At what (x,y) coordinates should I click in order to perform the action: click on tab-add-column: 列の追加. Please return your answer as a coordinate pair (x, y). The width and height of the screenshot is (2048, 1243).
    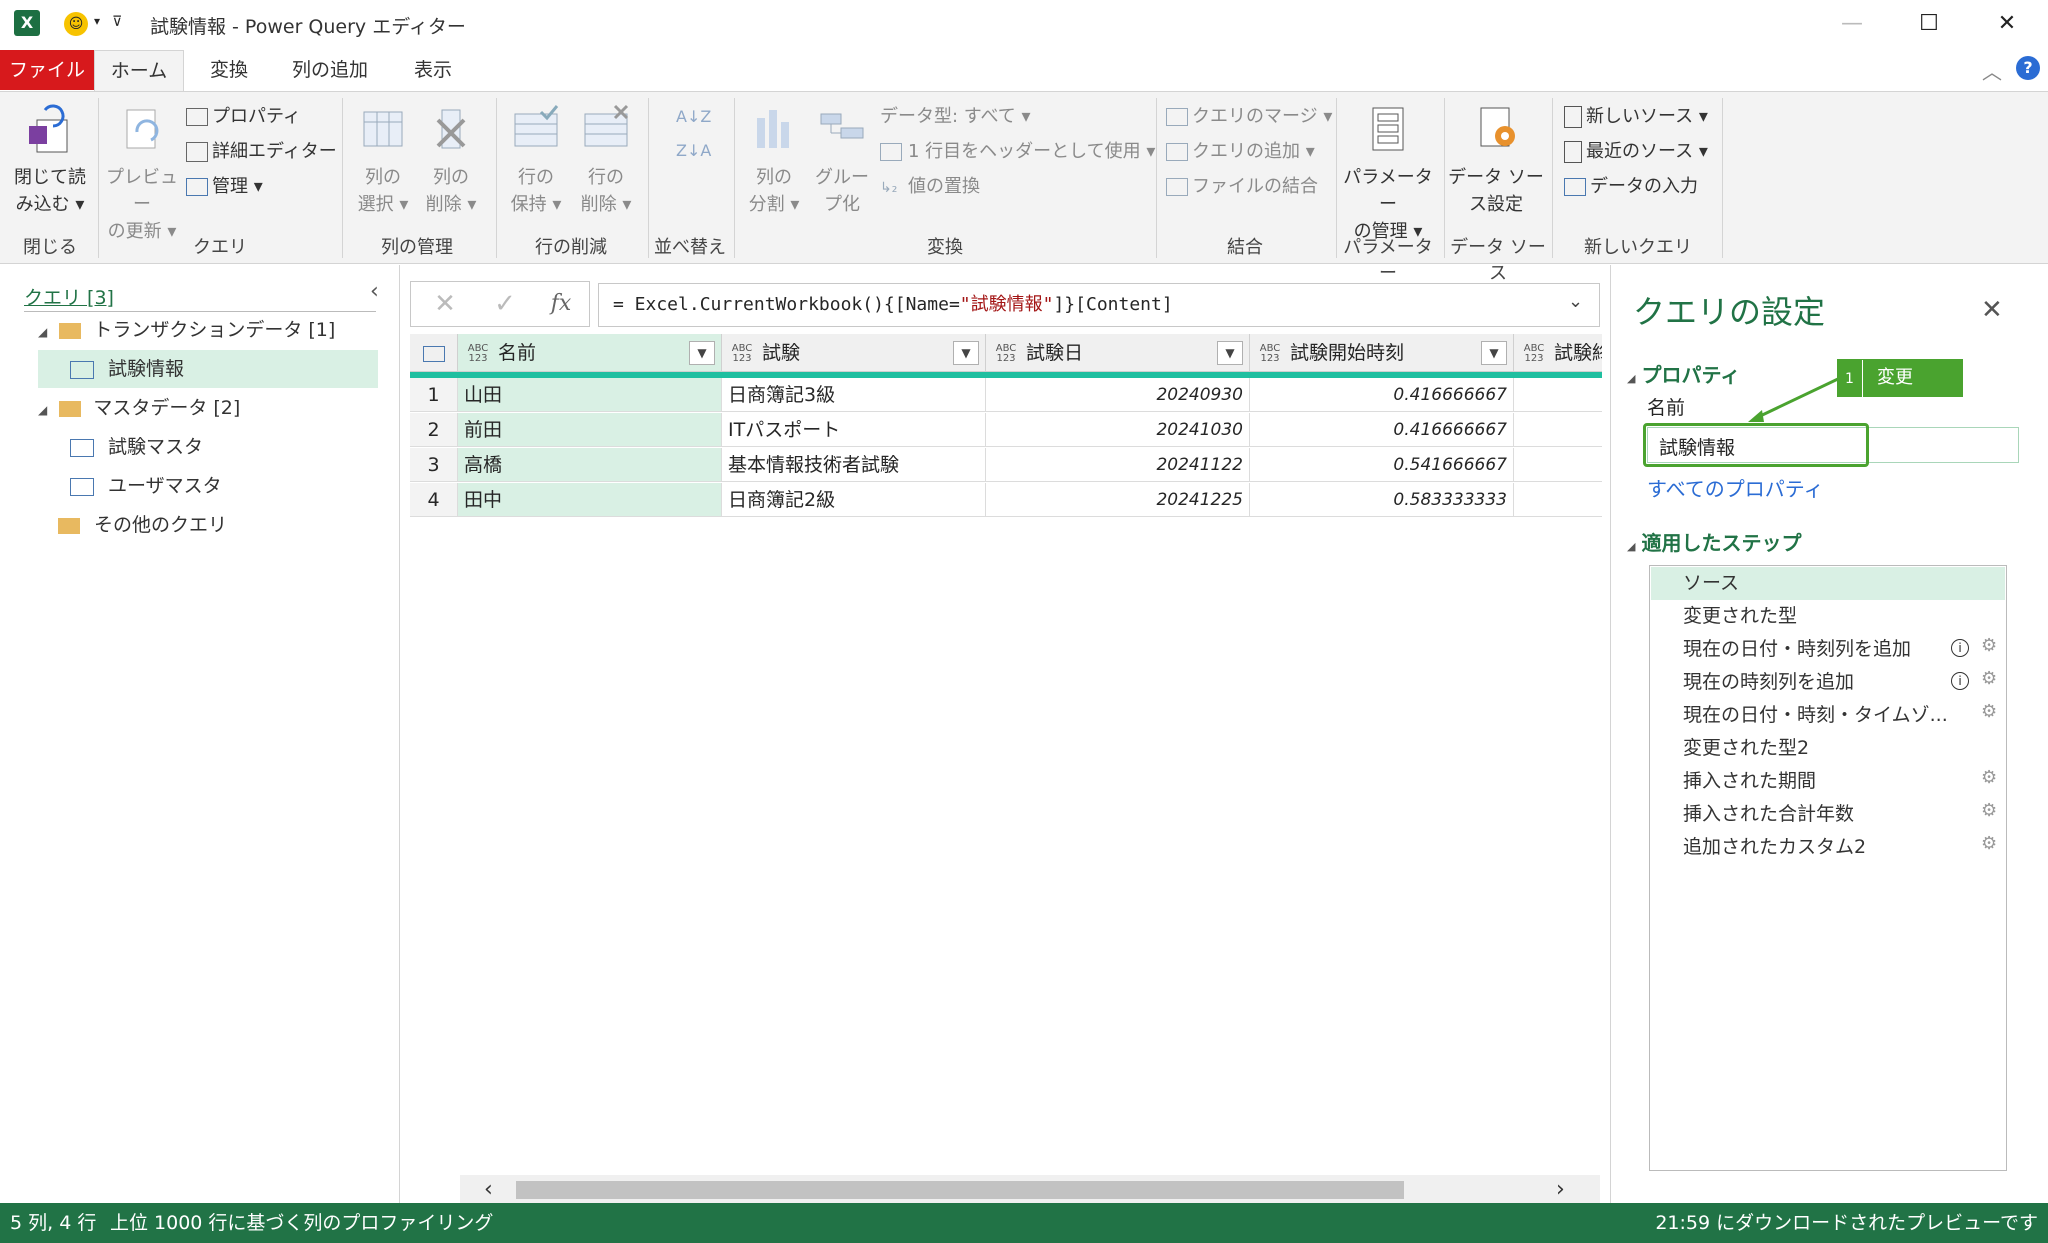
    Looking at the image, I should click on (330, 70).